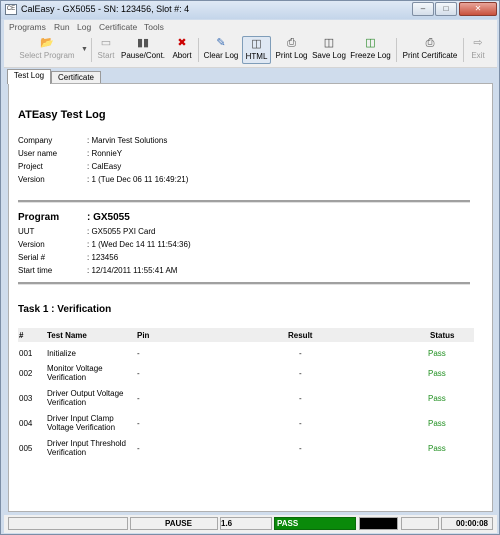 The image size is (500, 535). I want to click on tab-strip: Test Log Certificate, so click(250, 76).